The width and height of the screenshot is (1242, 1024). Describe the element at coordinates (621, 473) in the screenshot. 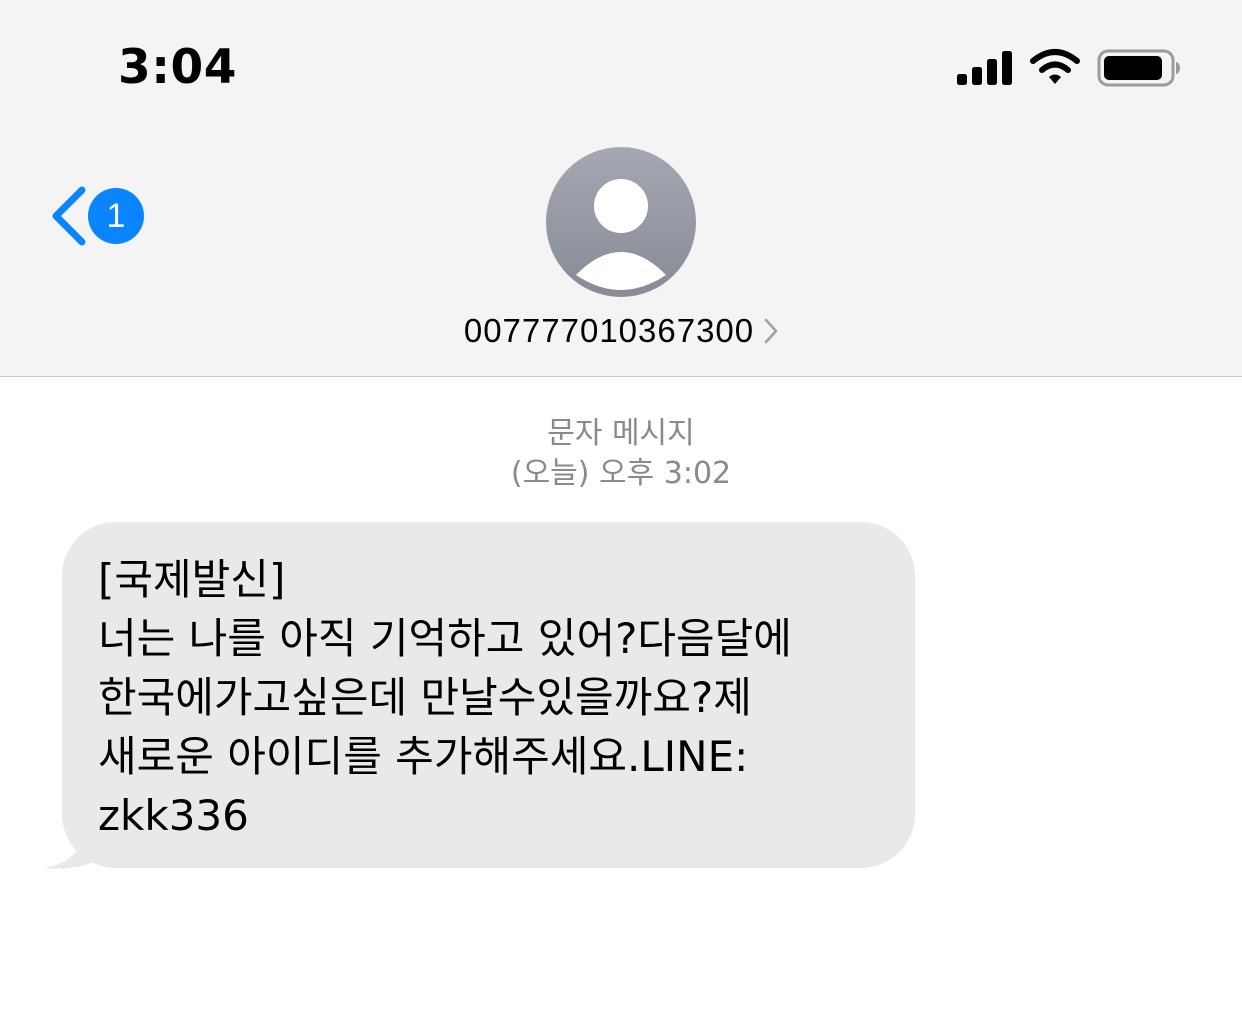

I see `message-timestamp: (오늘) 오후 3:02` at that location.